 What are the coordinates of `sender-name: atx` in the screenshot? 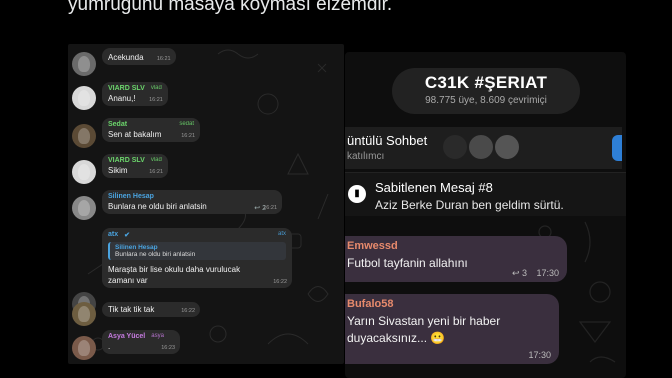 It's located at (113, 234).